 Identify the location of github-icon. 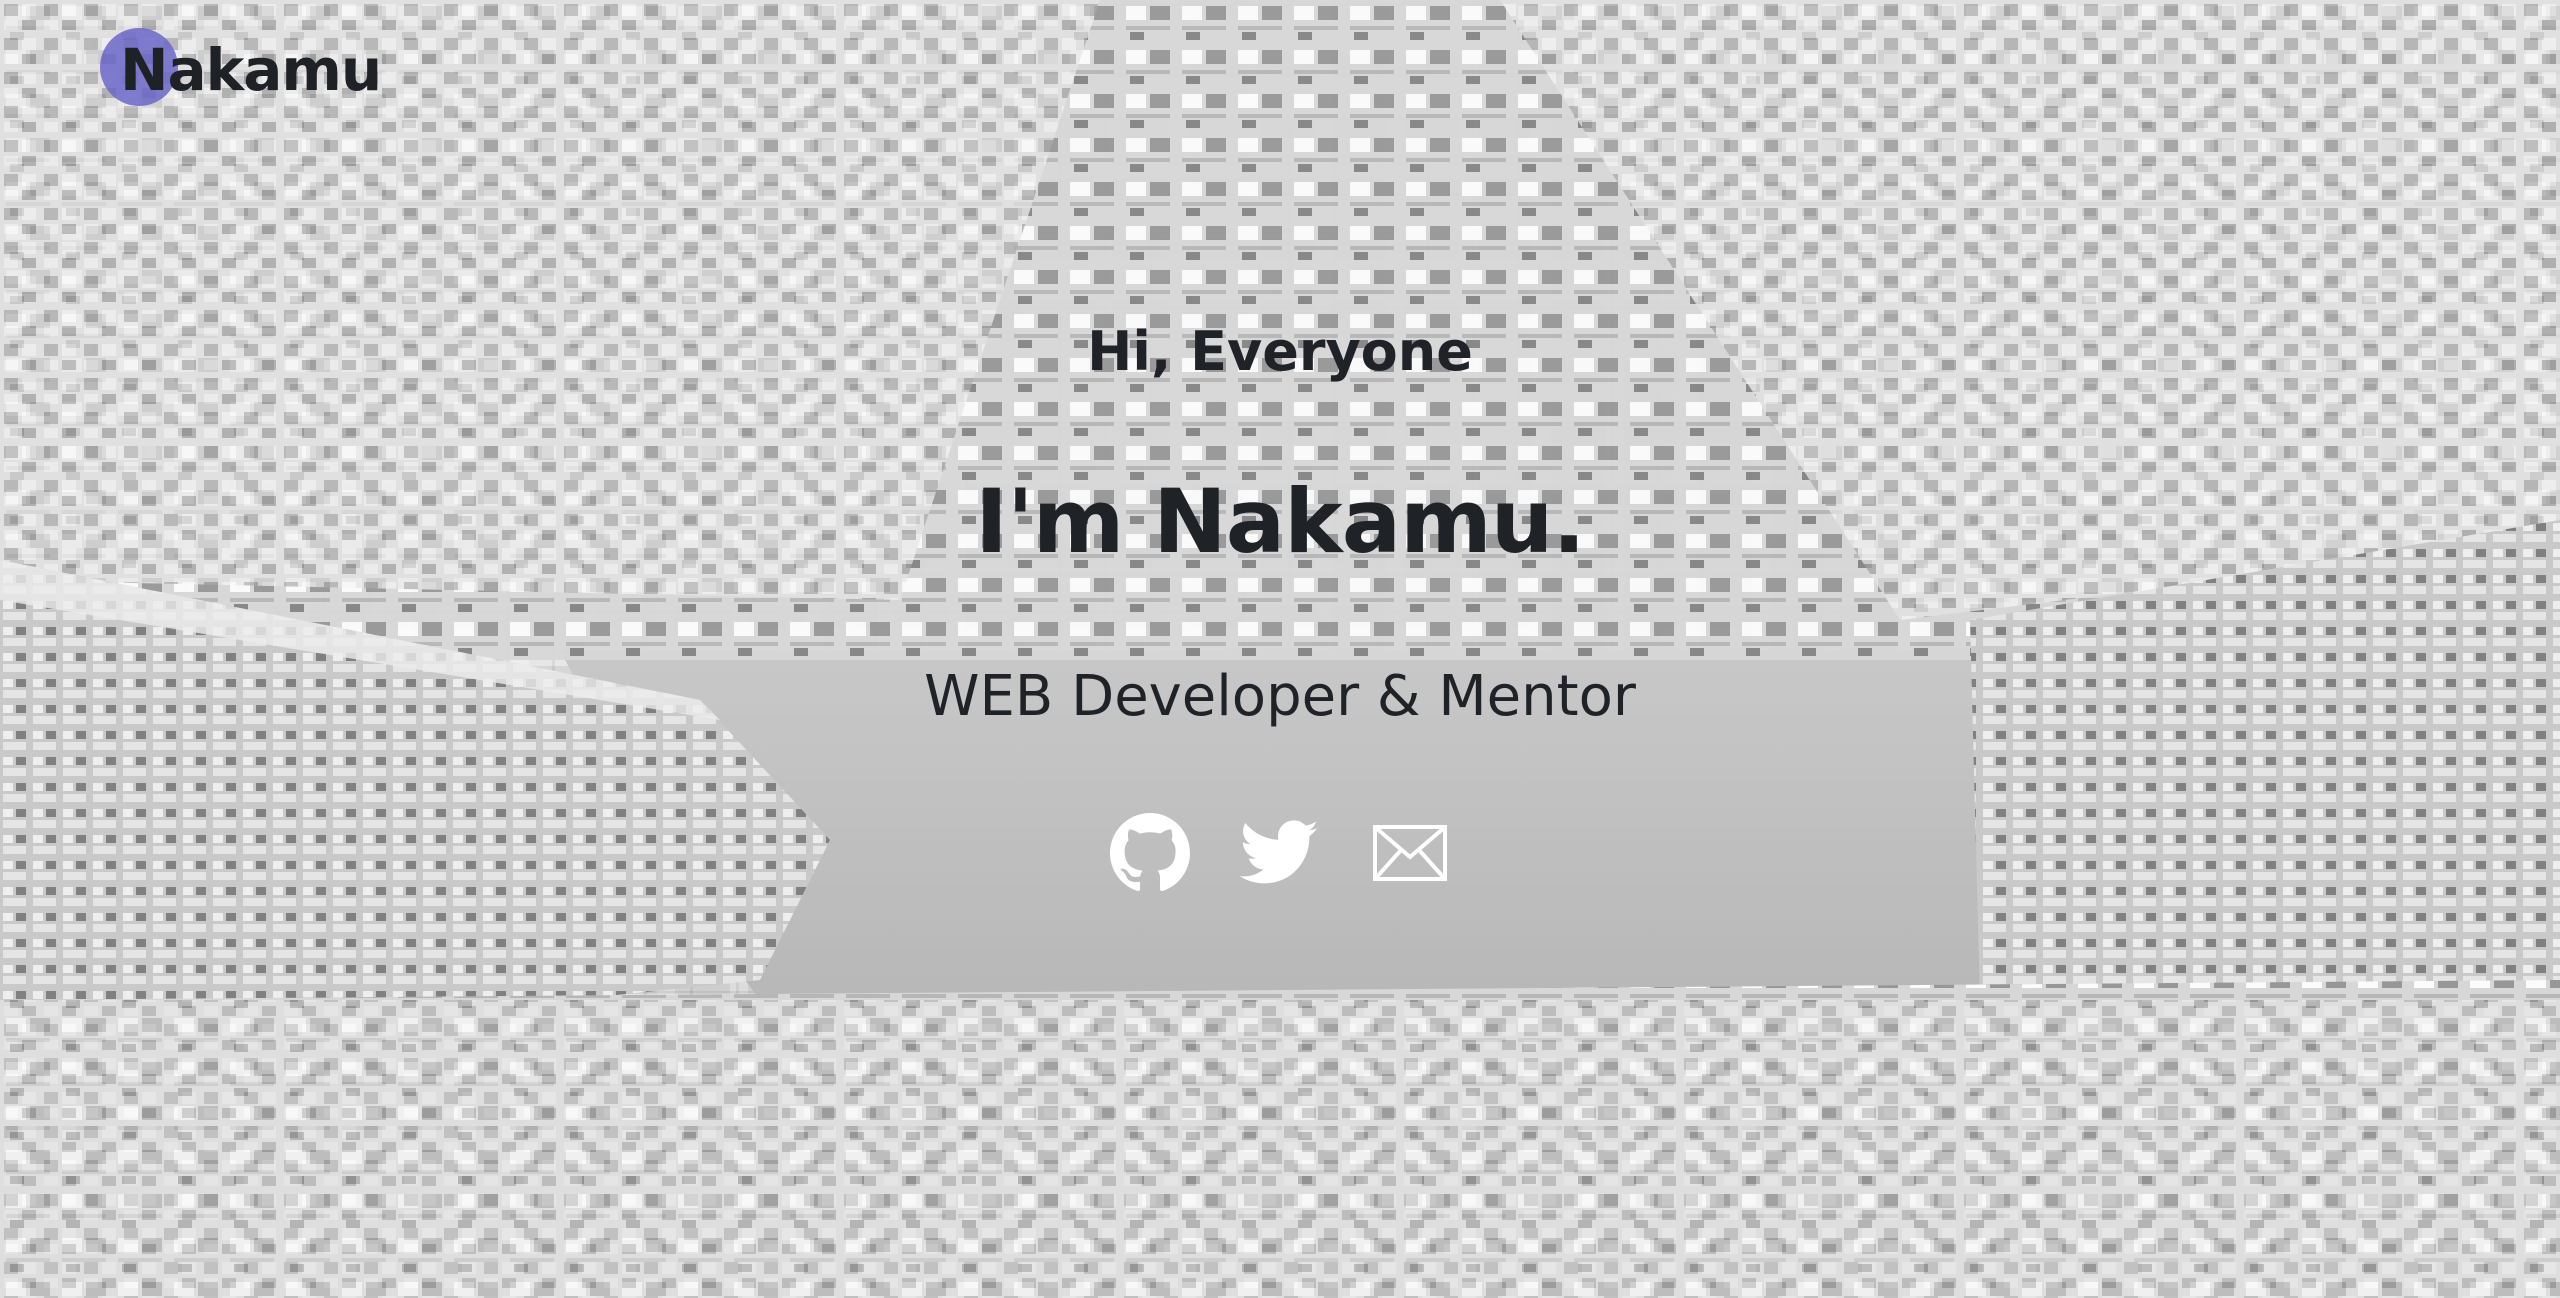
(1150, 852).